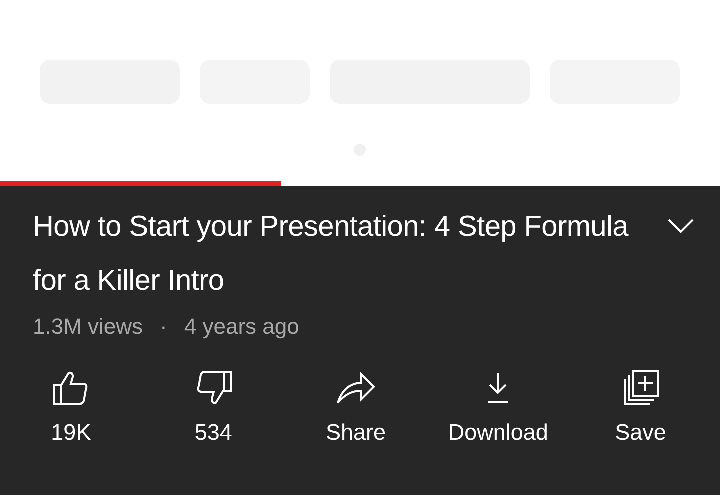  Describe the element at coordinates (498, 407) in the screenshot. I see `download-button: Download` at that location.